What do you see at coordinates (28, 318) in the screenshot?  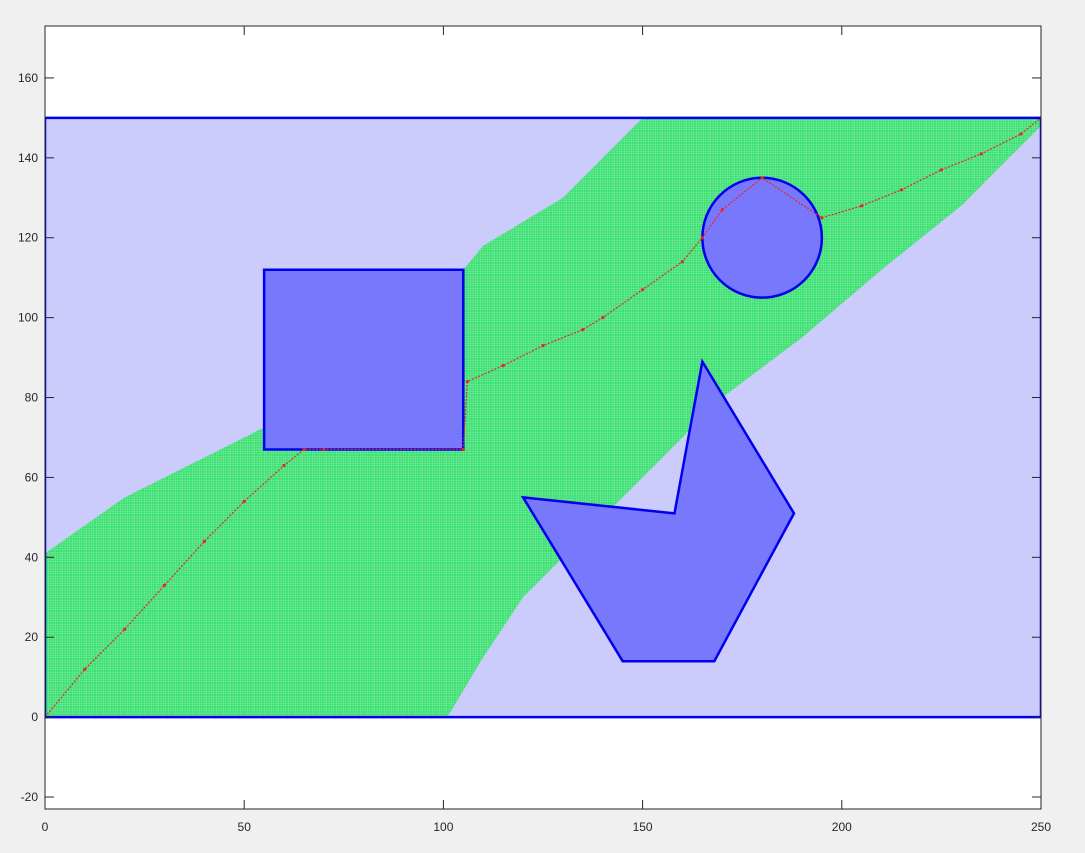 I see `y-tick-label: 100` at bounding box center [28, 318].